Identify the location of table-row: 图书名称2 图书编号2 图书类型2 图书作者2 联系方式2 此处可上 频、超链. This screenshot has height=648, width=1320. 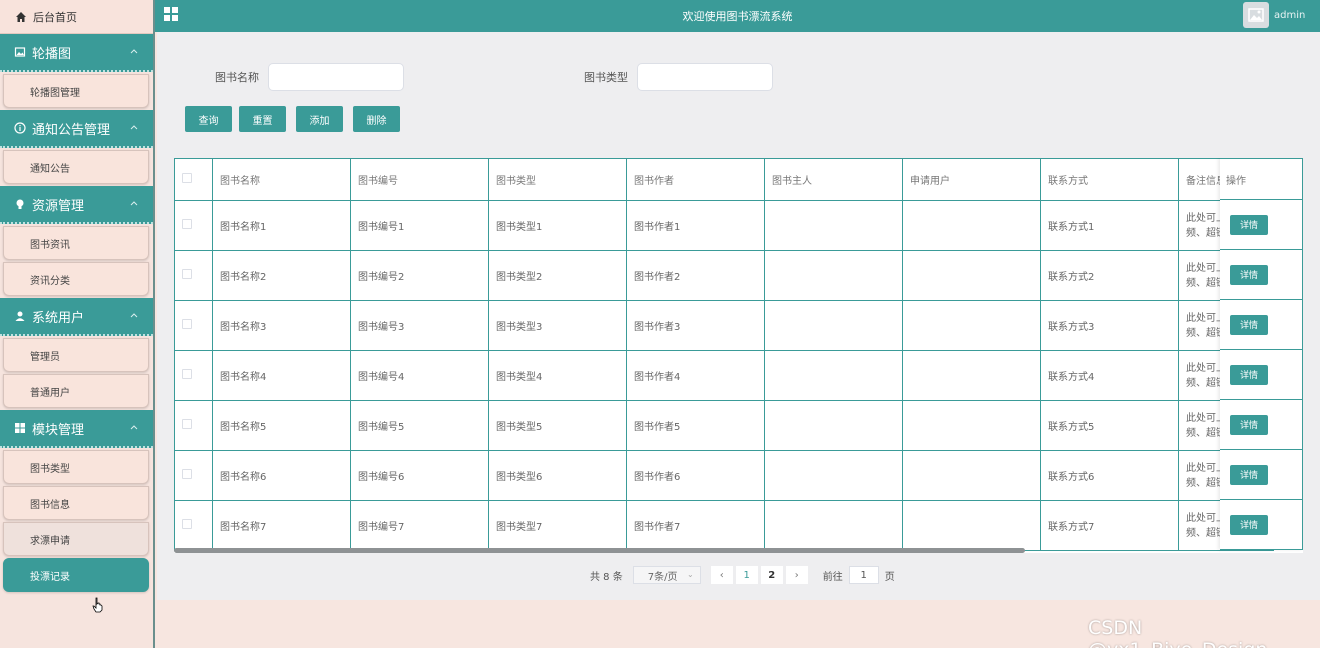
(724, 275).